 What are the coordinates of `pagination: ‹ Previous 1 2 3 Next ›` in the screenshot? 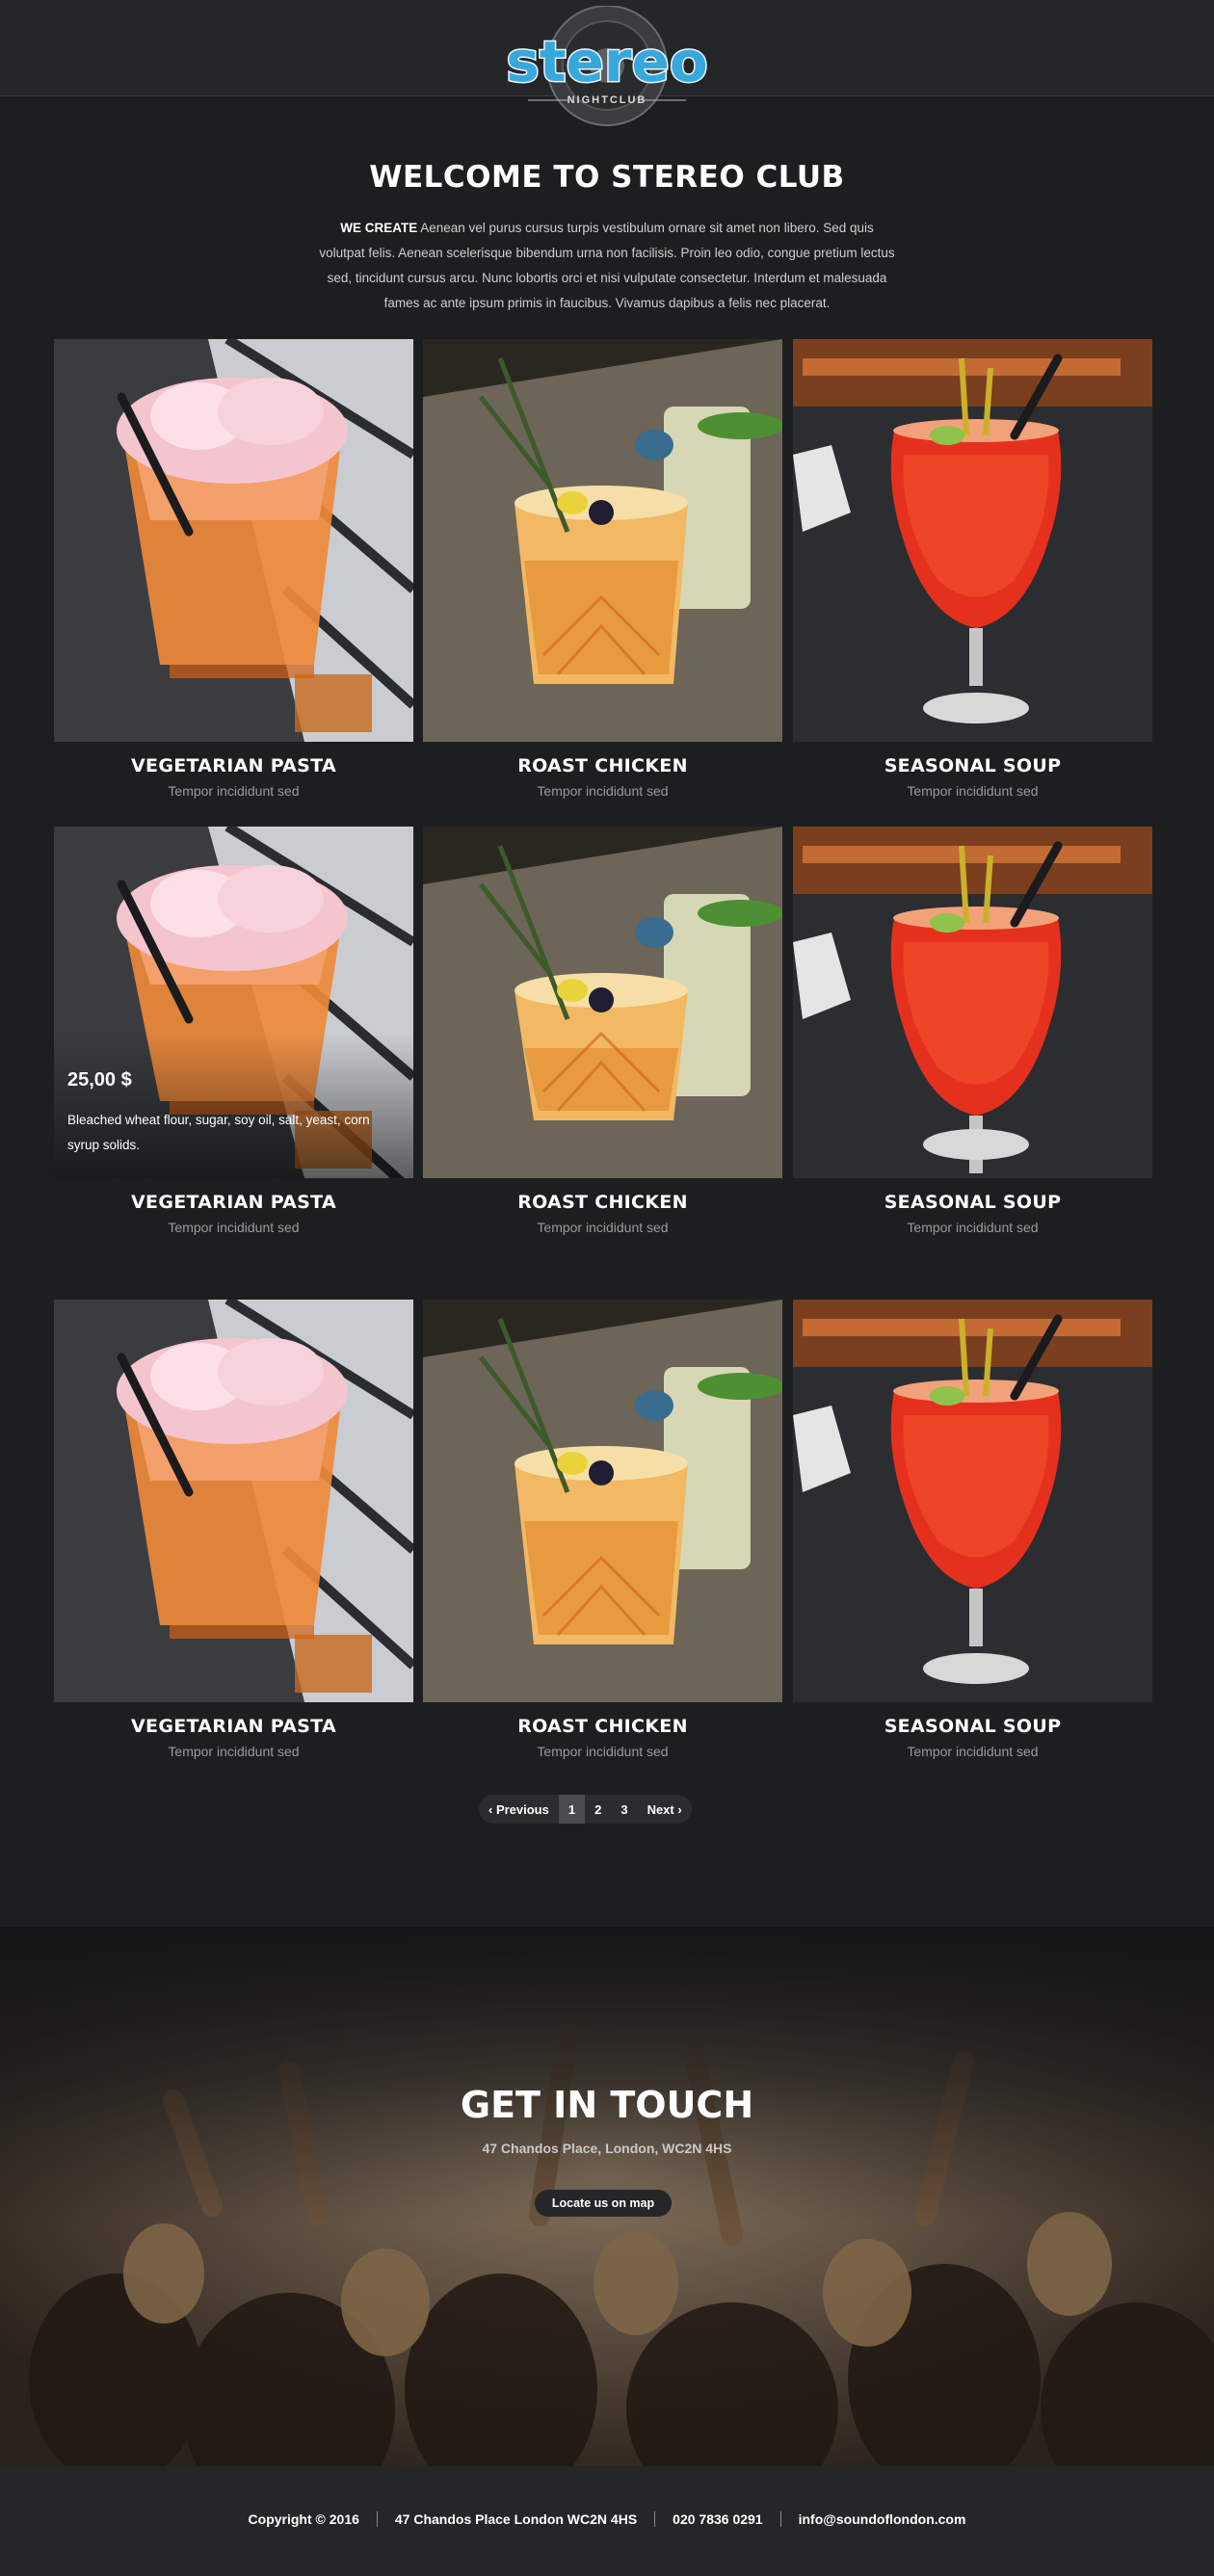 It's located at (585, 1809).